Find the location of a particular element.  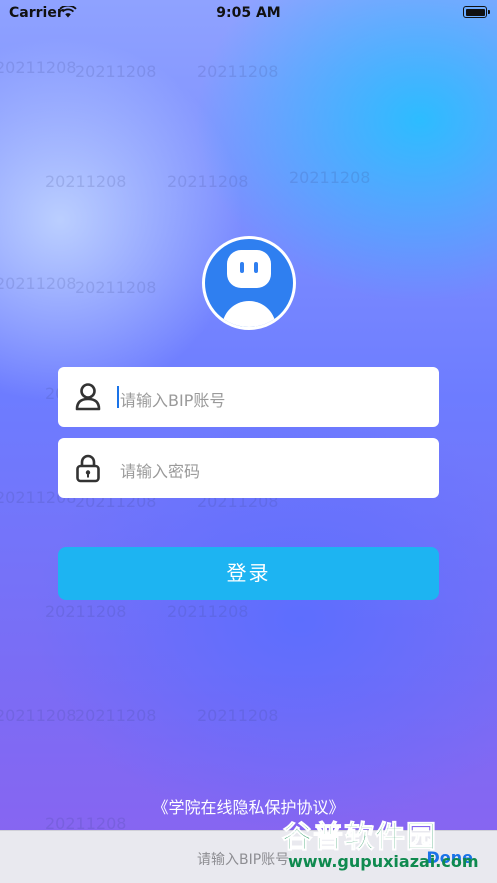

site-logo-watermark: 谷普软件园 www.gupuxiazai.com is located at coordinates (386, 845).